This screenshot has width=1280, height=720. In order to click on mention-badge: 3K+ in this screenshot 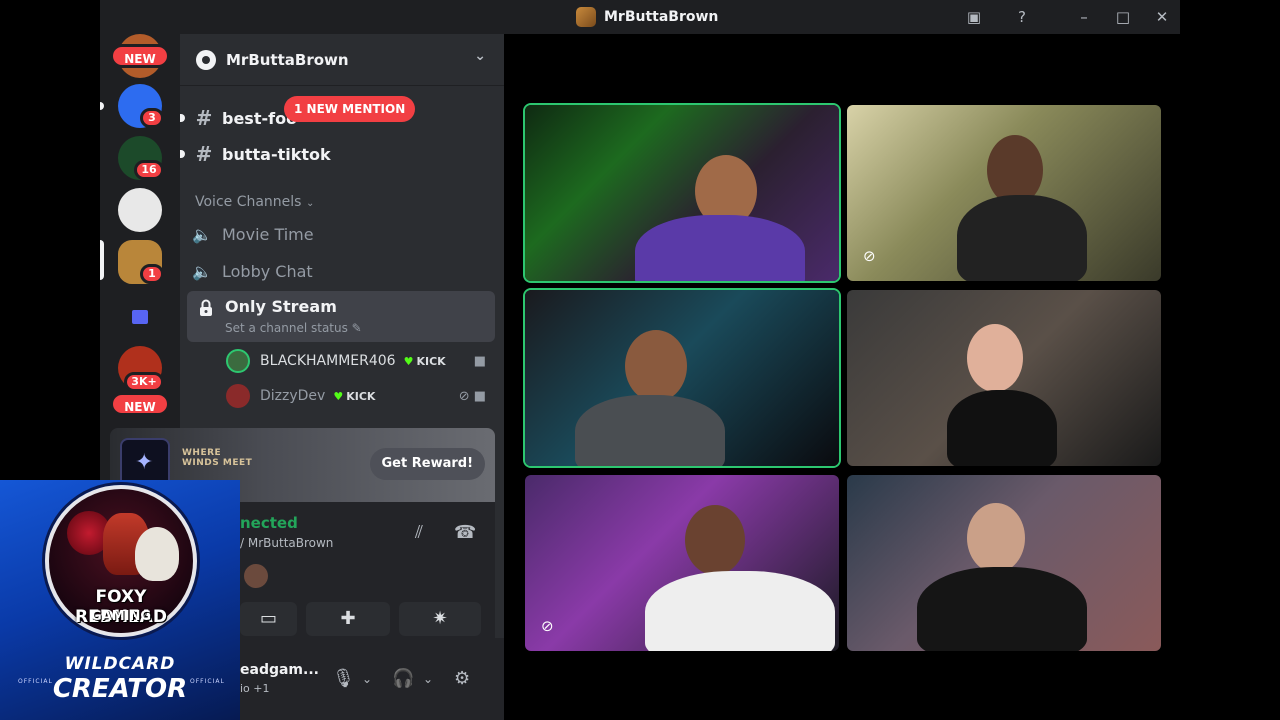, I will do `click(144, 382)`.